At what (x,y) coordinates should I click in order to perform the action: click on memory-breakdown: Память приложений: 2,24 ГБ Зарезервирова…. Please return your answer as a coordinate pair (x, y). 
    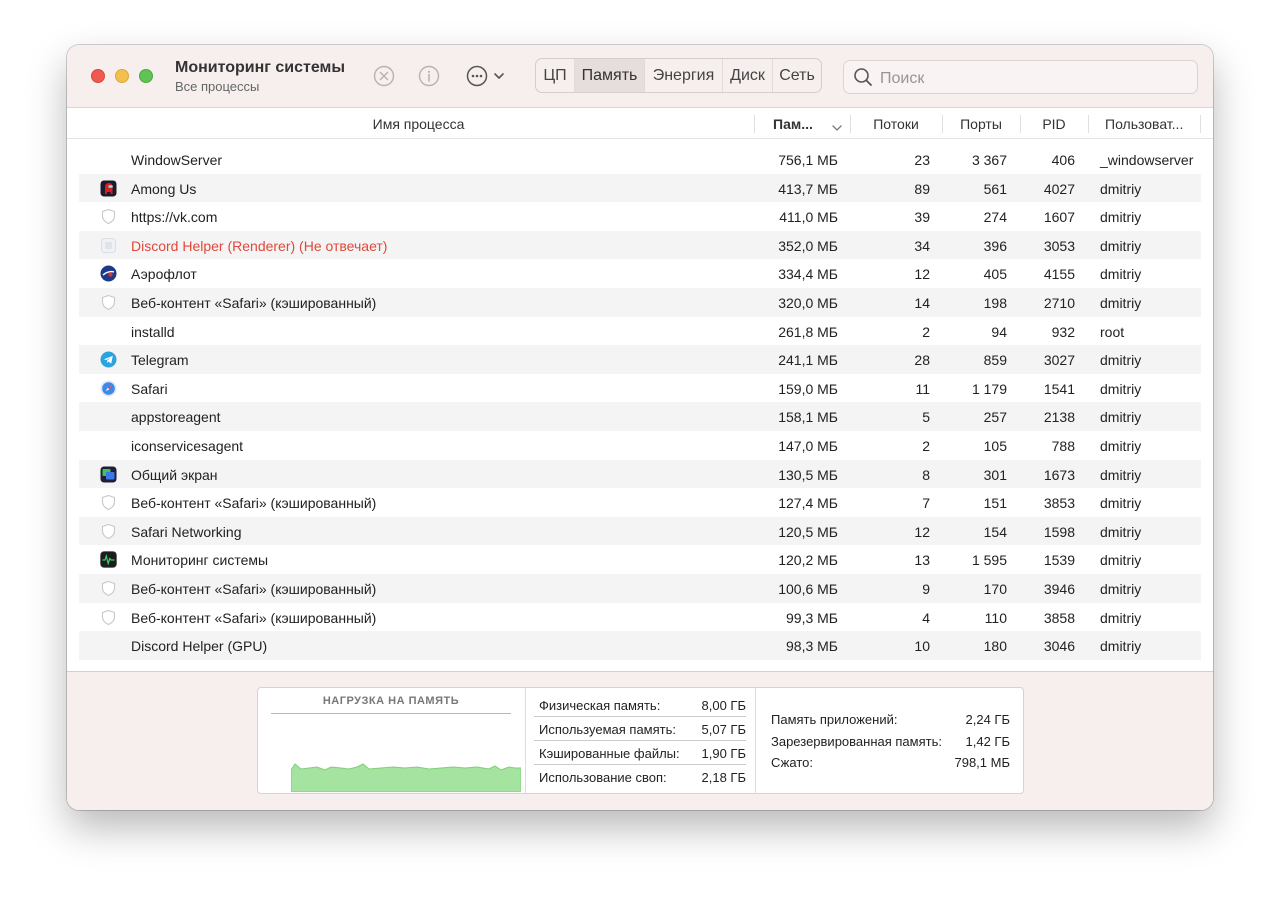
    Looking at the image, I should click on (889, 740).